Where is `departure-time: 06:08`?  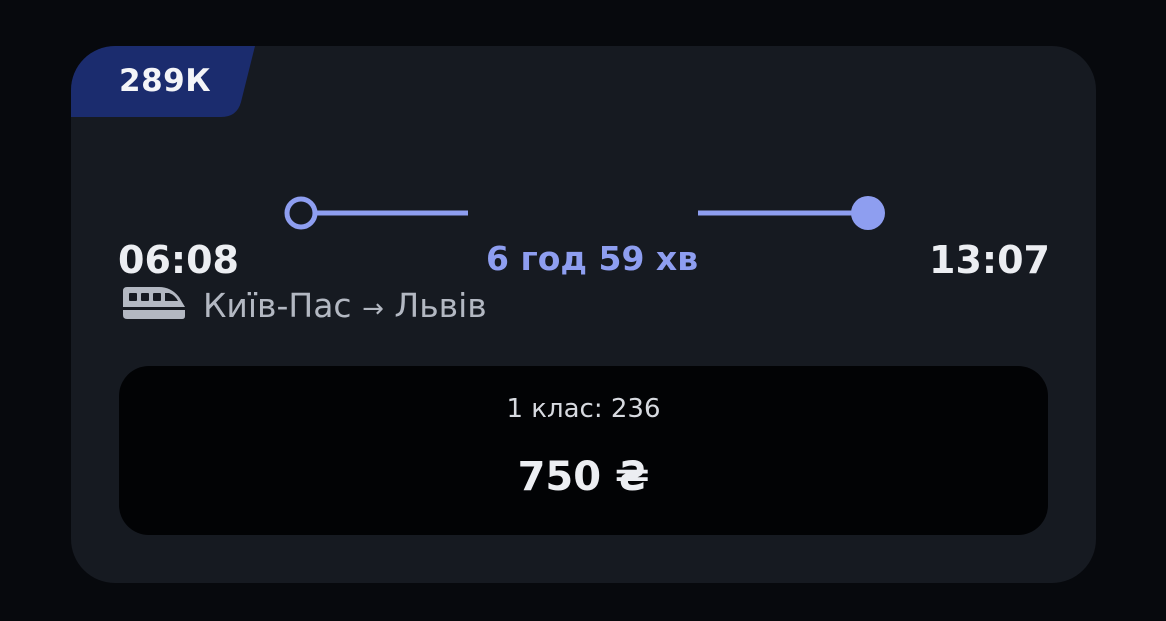 departure-time: 06:08 is located at coordinates (178, 260).